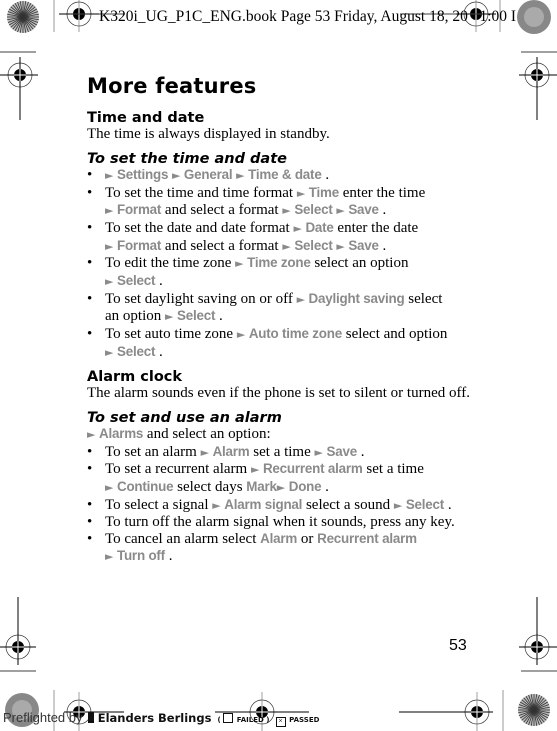  Describe the element at coordinates (142, 174) in the screenshot. I see `menu-item-reference: Settings` at that location.